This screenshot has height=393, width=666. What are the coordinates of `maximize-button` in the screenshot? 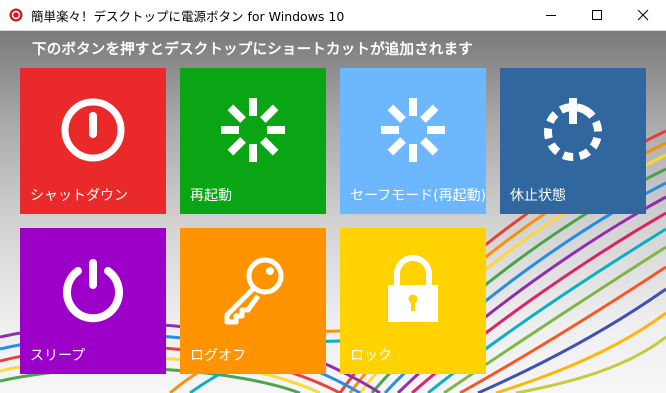 It's located at (597, 15).